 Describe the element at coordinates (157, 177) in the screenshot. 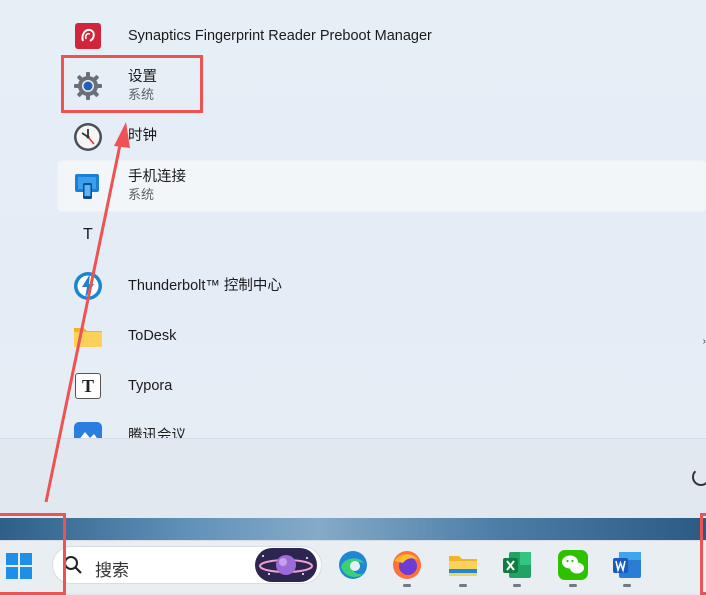

I see `app-name: 手机连接` at that location.